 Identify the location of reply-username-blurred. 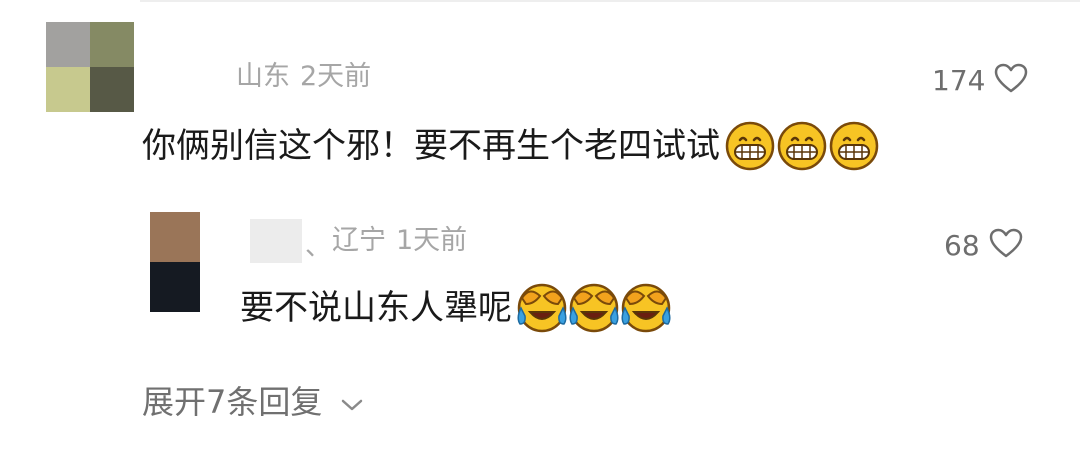
(276, 241).